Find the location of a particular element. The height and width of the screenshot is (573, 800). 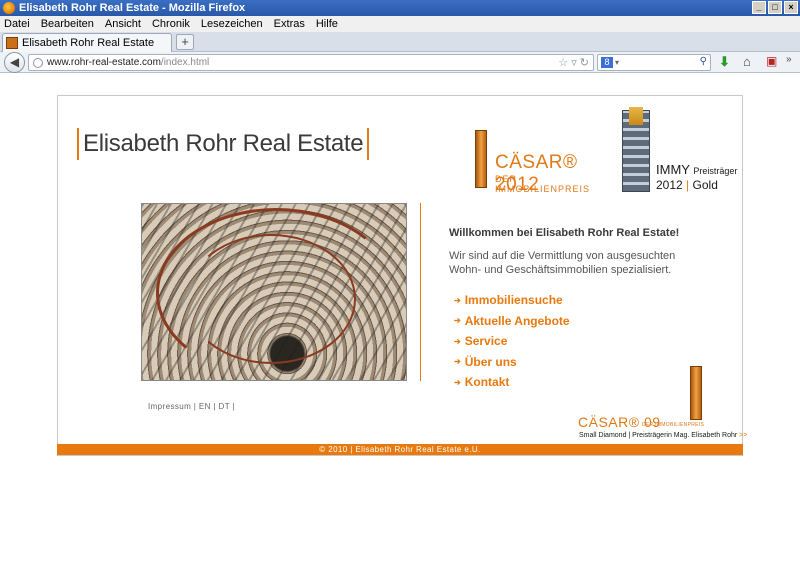

maximize-button: □ is located at coordinates (775, 7).